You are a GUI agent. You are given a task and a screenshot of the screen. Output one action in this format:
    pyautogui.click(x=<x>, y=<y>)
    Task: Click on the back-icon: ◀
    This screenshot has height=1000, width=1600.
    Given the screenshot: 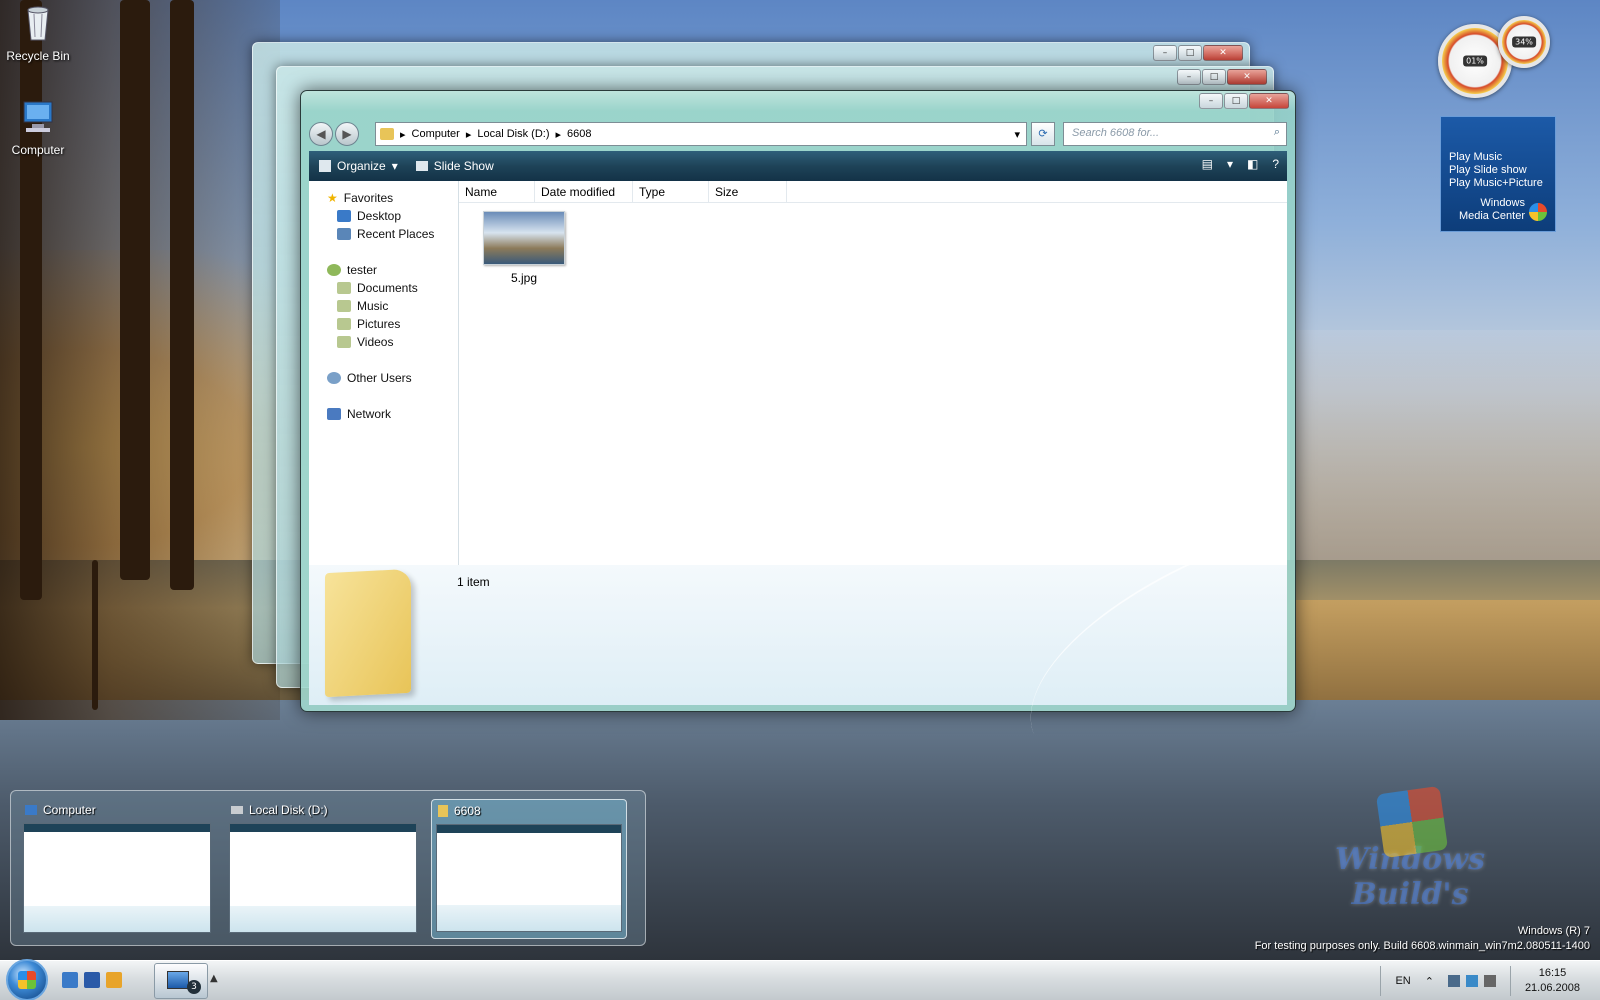 What is the action you would take?
    pyautogui.click(x=321, y=134)
    